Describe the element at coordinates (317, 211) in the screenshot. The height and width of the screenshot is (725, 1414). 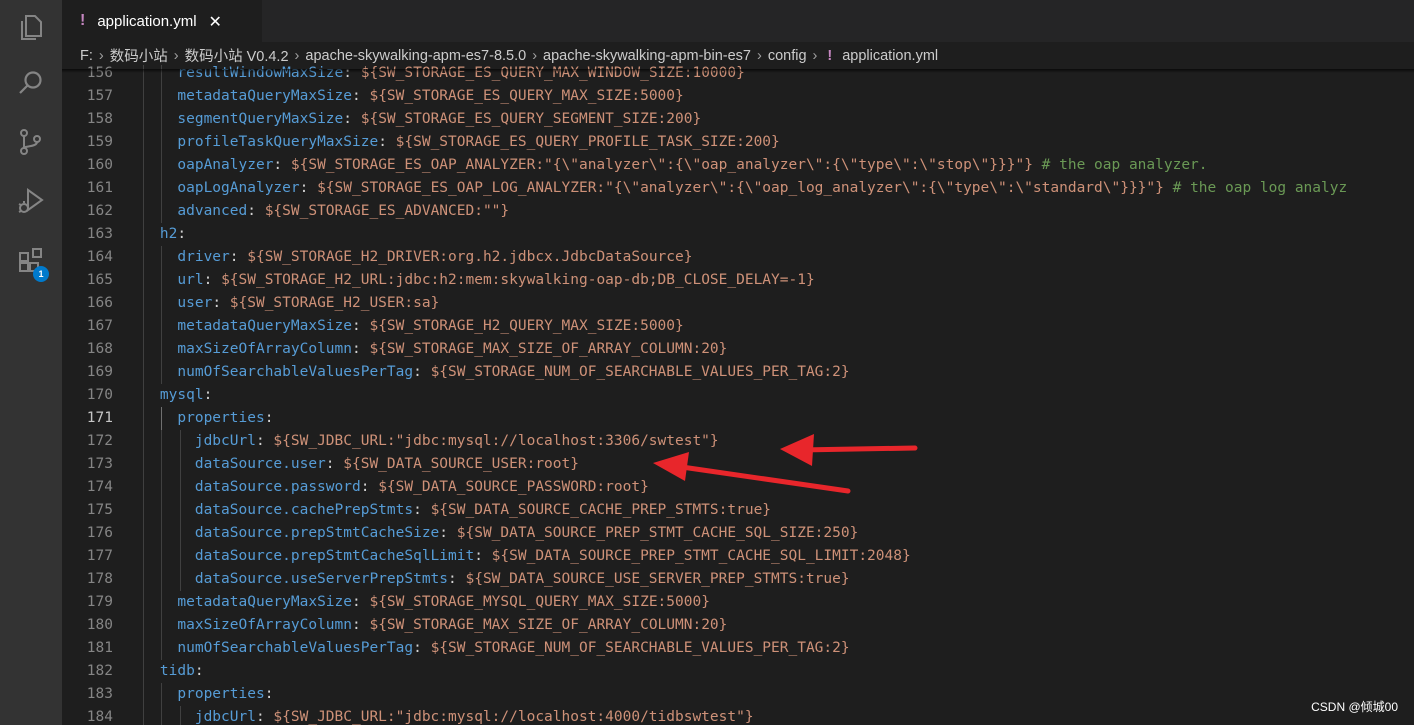
I see `code-text: advanced: ${SW_STORAGE_ES_ADVANCED:""}` at that location.